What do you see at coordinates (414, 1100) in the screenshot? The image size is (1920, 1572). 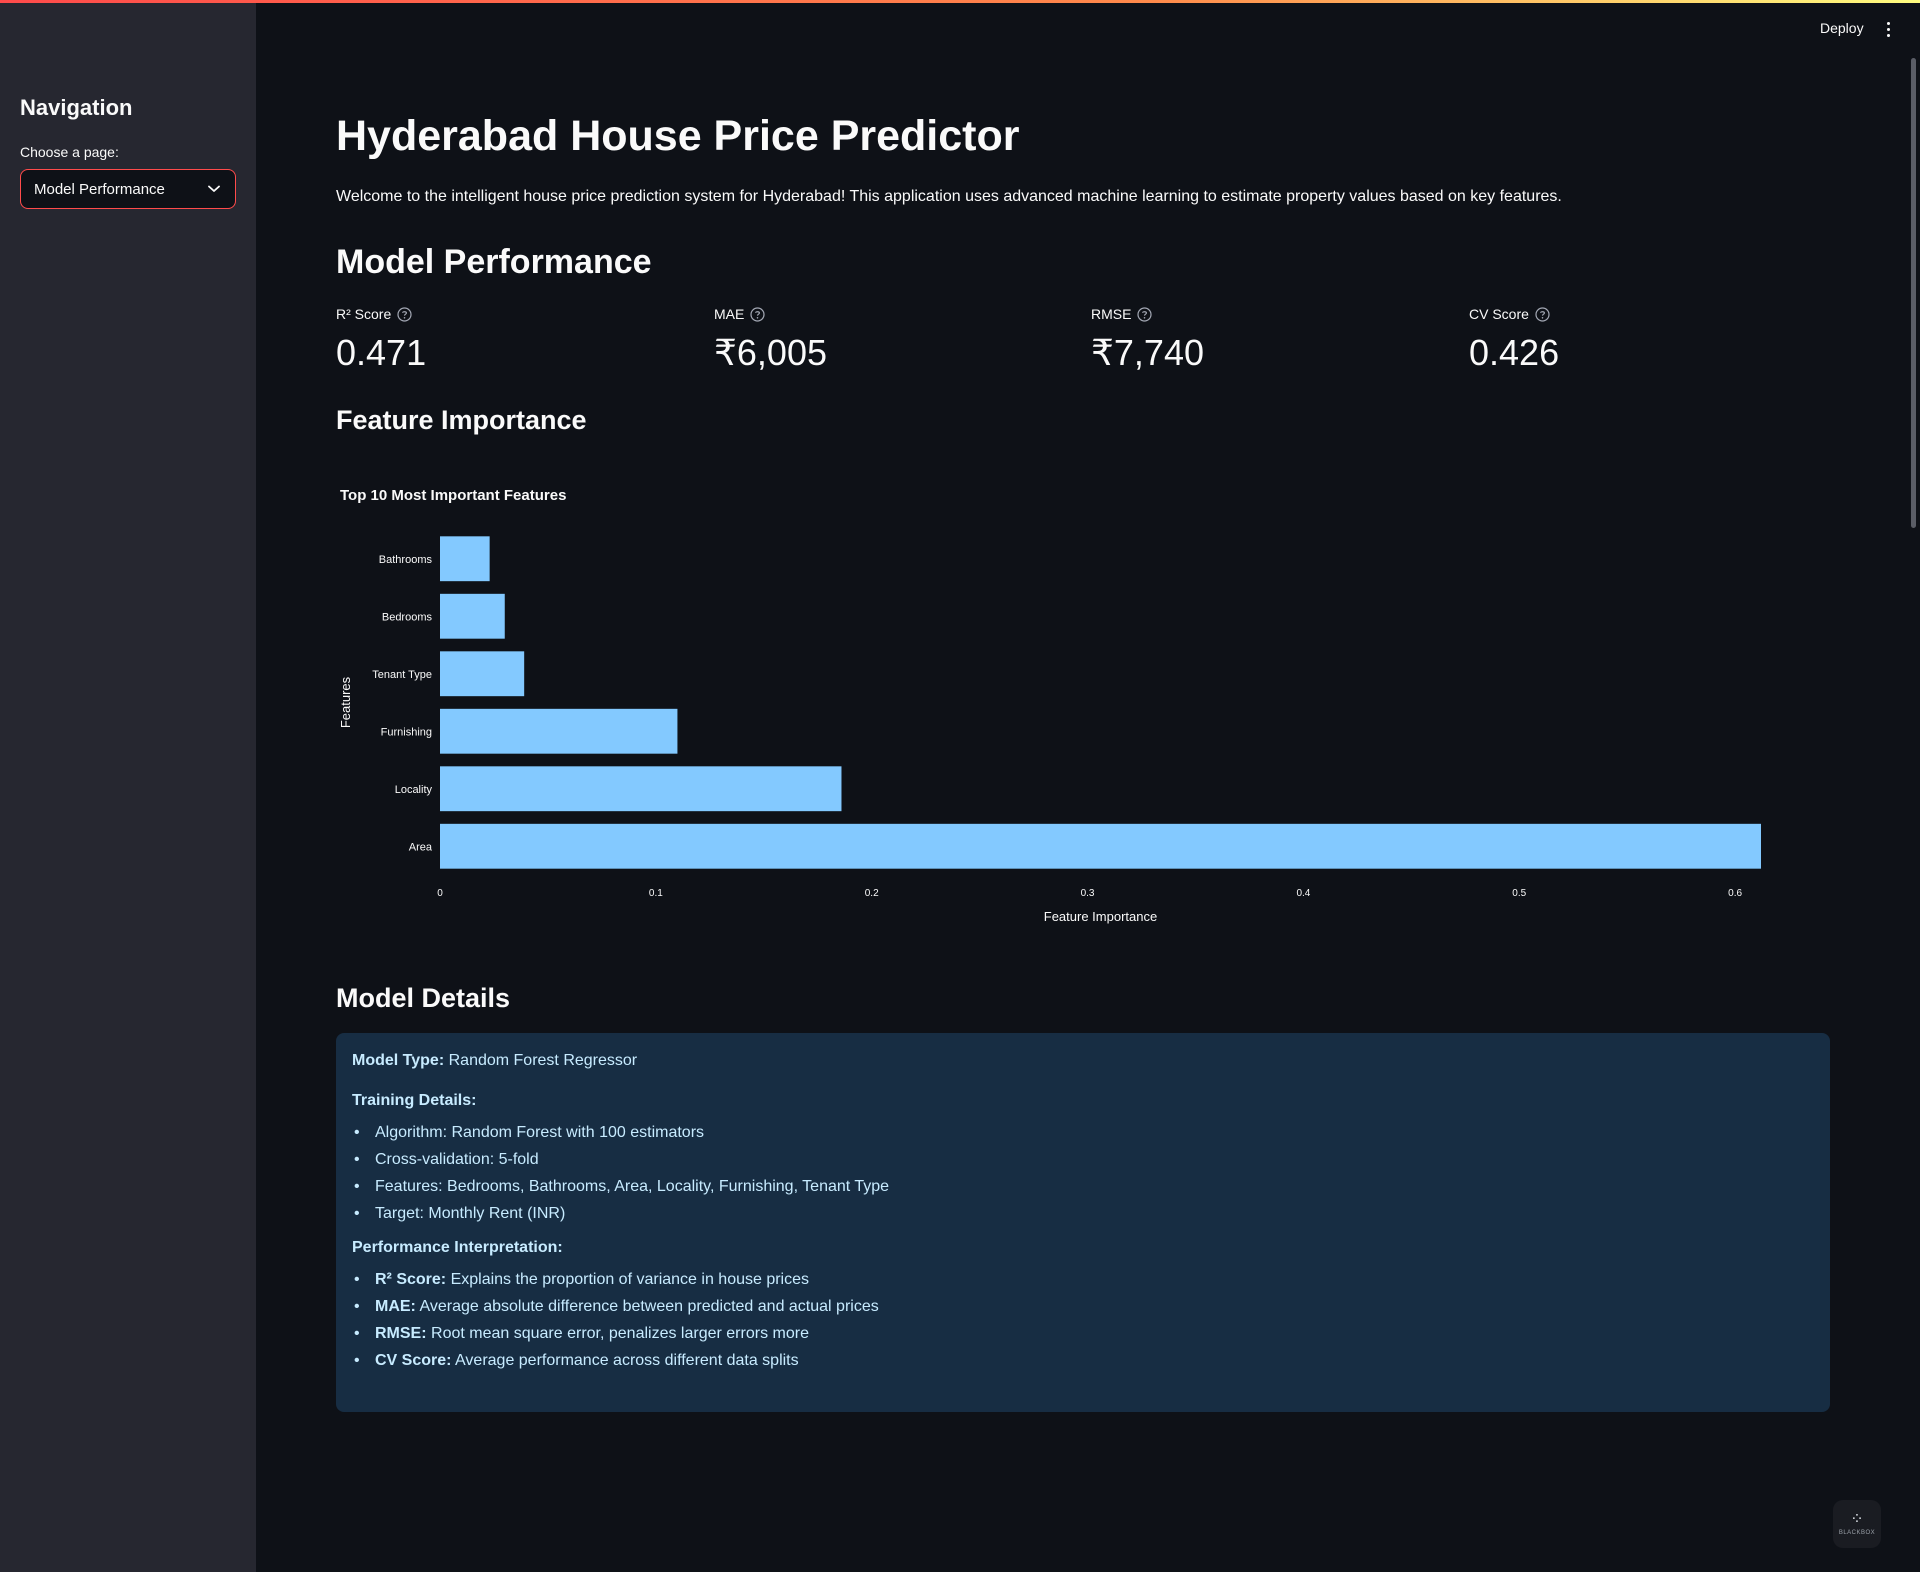 I see `training-title-text: Training Details:` at bounding box center [414, 1100].